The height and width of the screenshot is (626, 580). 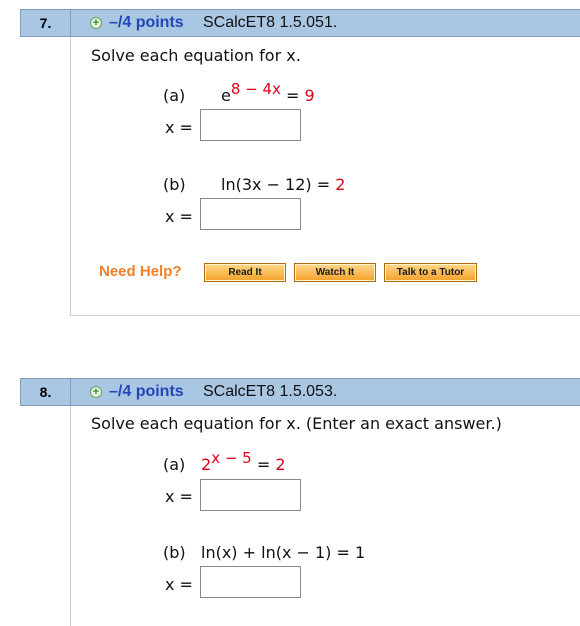 I want to click on read-it-button: Read It, so click(x=245, y=272).